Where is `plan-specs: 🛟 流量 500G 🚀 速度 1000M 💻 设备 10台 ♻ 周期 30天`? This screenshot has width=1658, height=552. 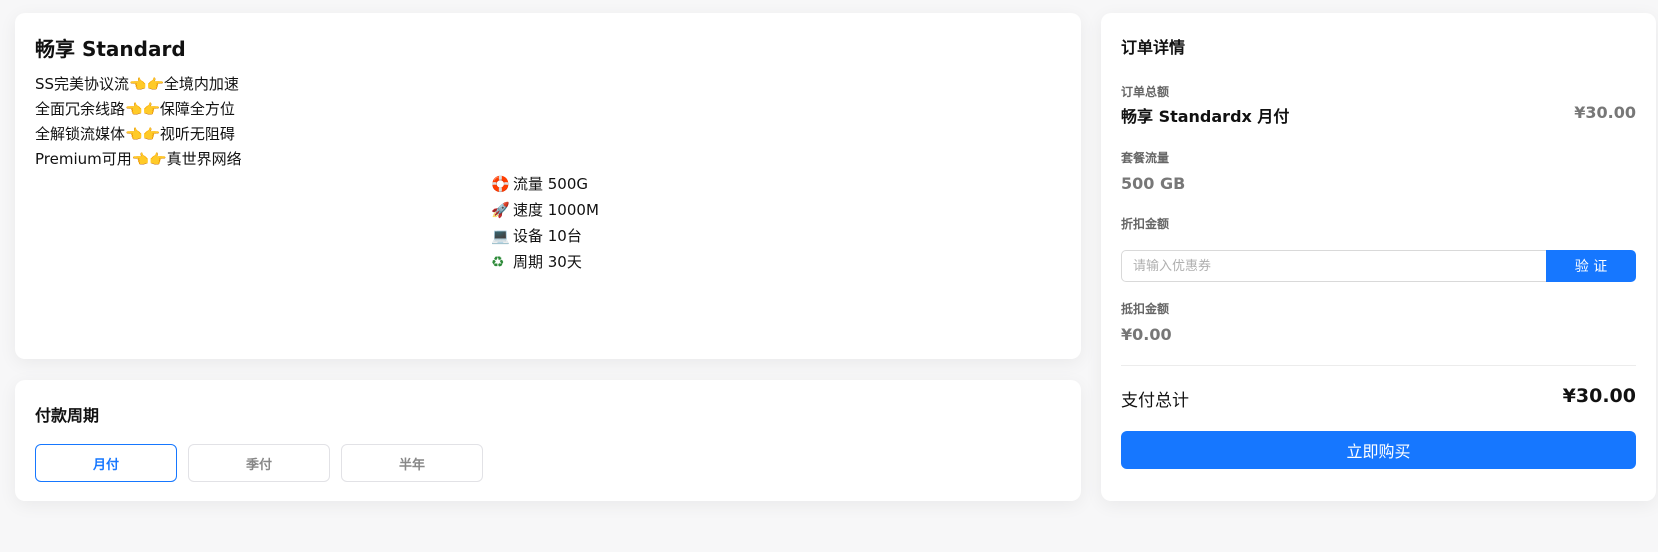
plan-specs: 🛟 流量 500G 🚀 速度 1000M 💻 设备 10台 ♻ 周期 30天 is located at coordinates (545, 223).